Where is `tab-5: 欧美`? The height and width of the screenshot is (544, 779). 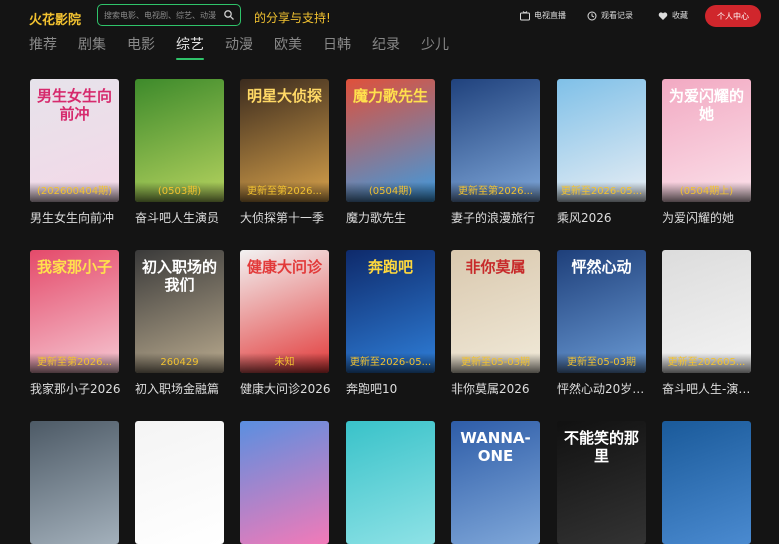
tab-5: 欧美 is located at coordinates (288, 45).